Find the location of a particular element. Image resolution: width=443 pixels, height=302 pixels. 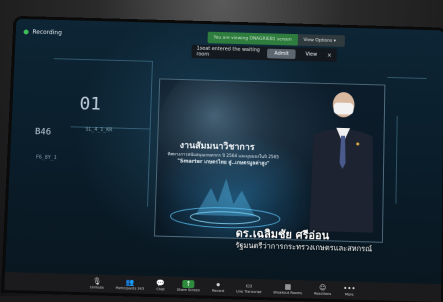

toolbar-label: Participants 343 is located at coordinates (130, 288).